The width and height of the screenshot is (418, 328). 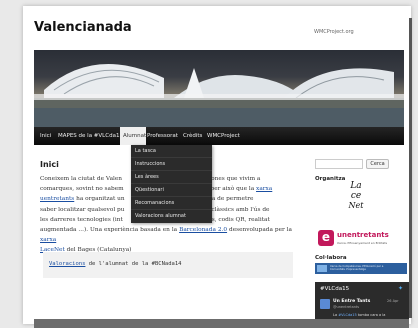 What do you see at coordinates (83, 27) in the screenshot?
I see `site-title: Valencianada` at bounding box center [83, 27].